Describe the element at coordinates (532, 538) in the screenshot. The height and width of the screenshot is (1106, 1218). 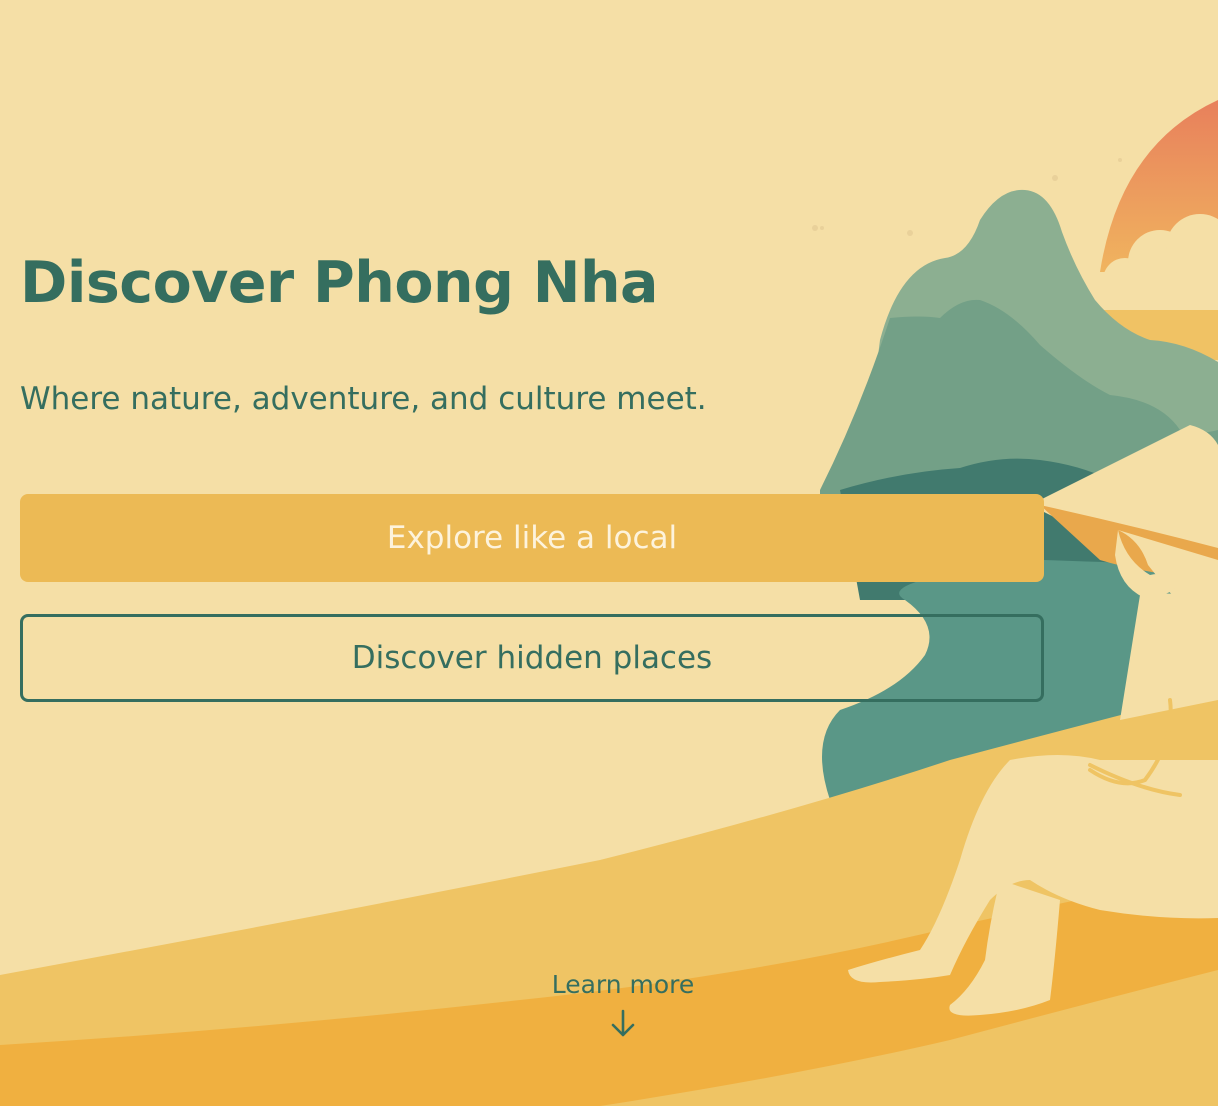
I see `explore-like-a-local-button: Explore like a local` at that location.